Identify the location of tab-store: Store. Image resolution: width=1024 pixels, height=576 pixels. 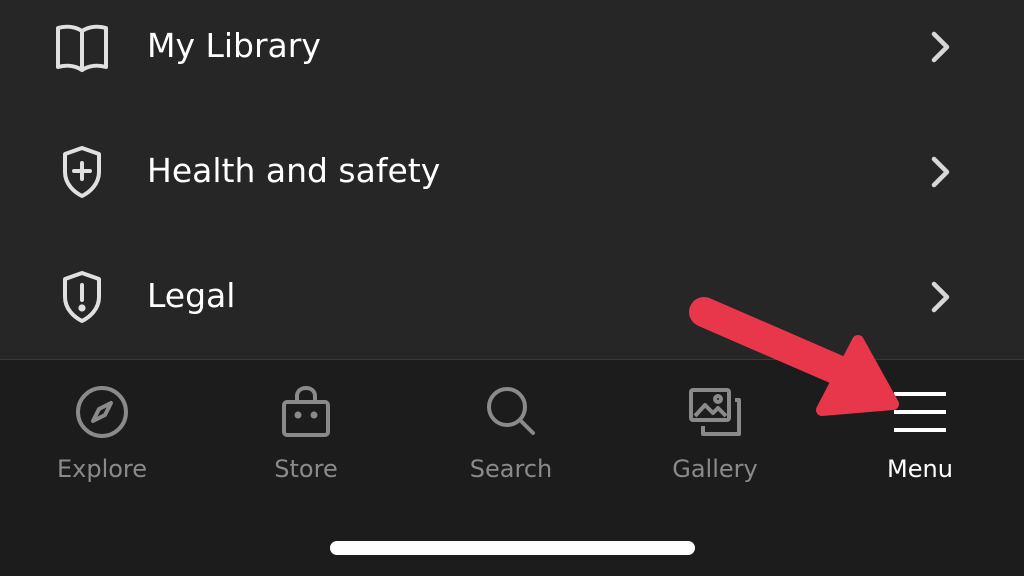
(306, 434).